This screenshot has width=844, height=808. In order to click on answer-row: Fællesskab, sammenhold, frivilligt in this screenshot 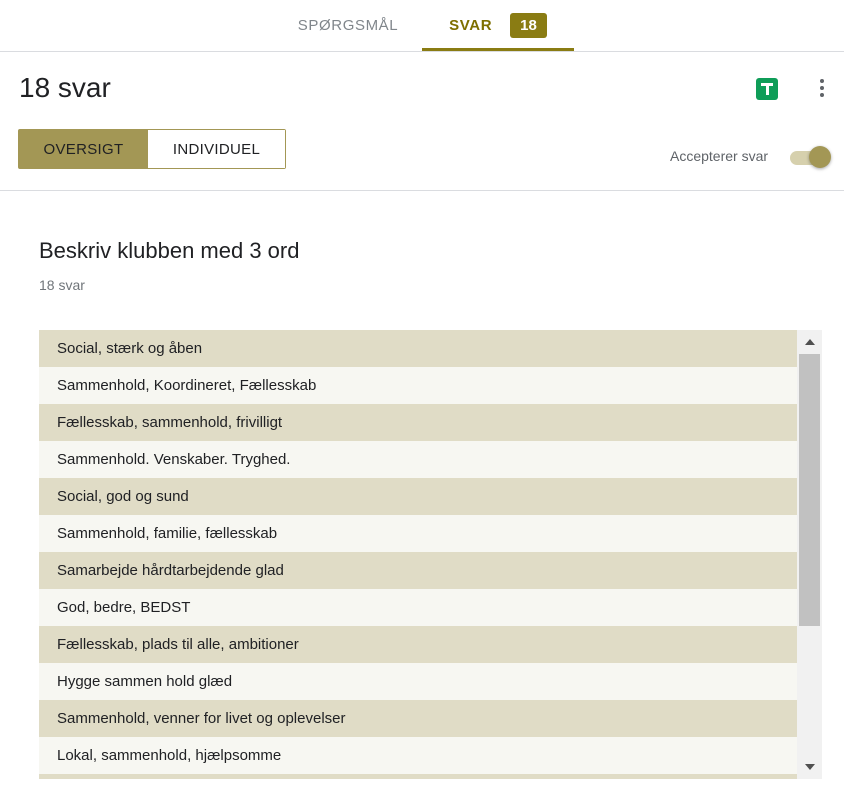, I will do `click(418, 422)`.